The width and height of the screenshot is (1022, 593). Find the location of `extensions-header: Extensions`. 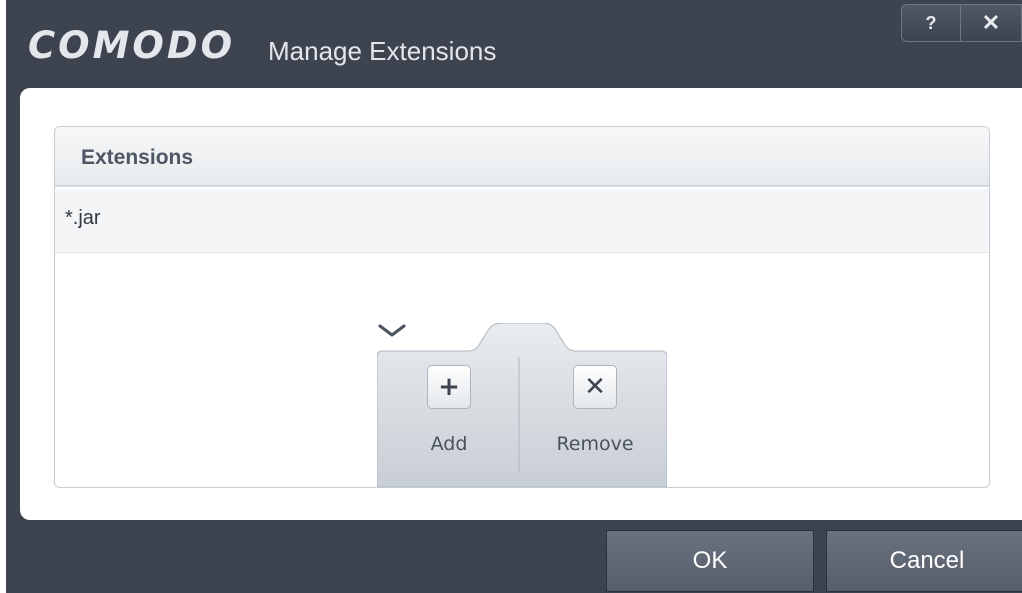

extensions-header: Extensions is located at coordinates (522, 157).